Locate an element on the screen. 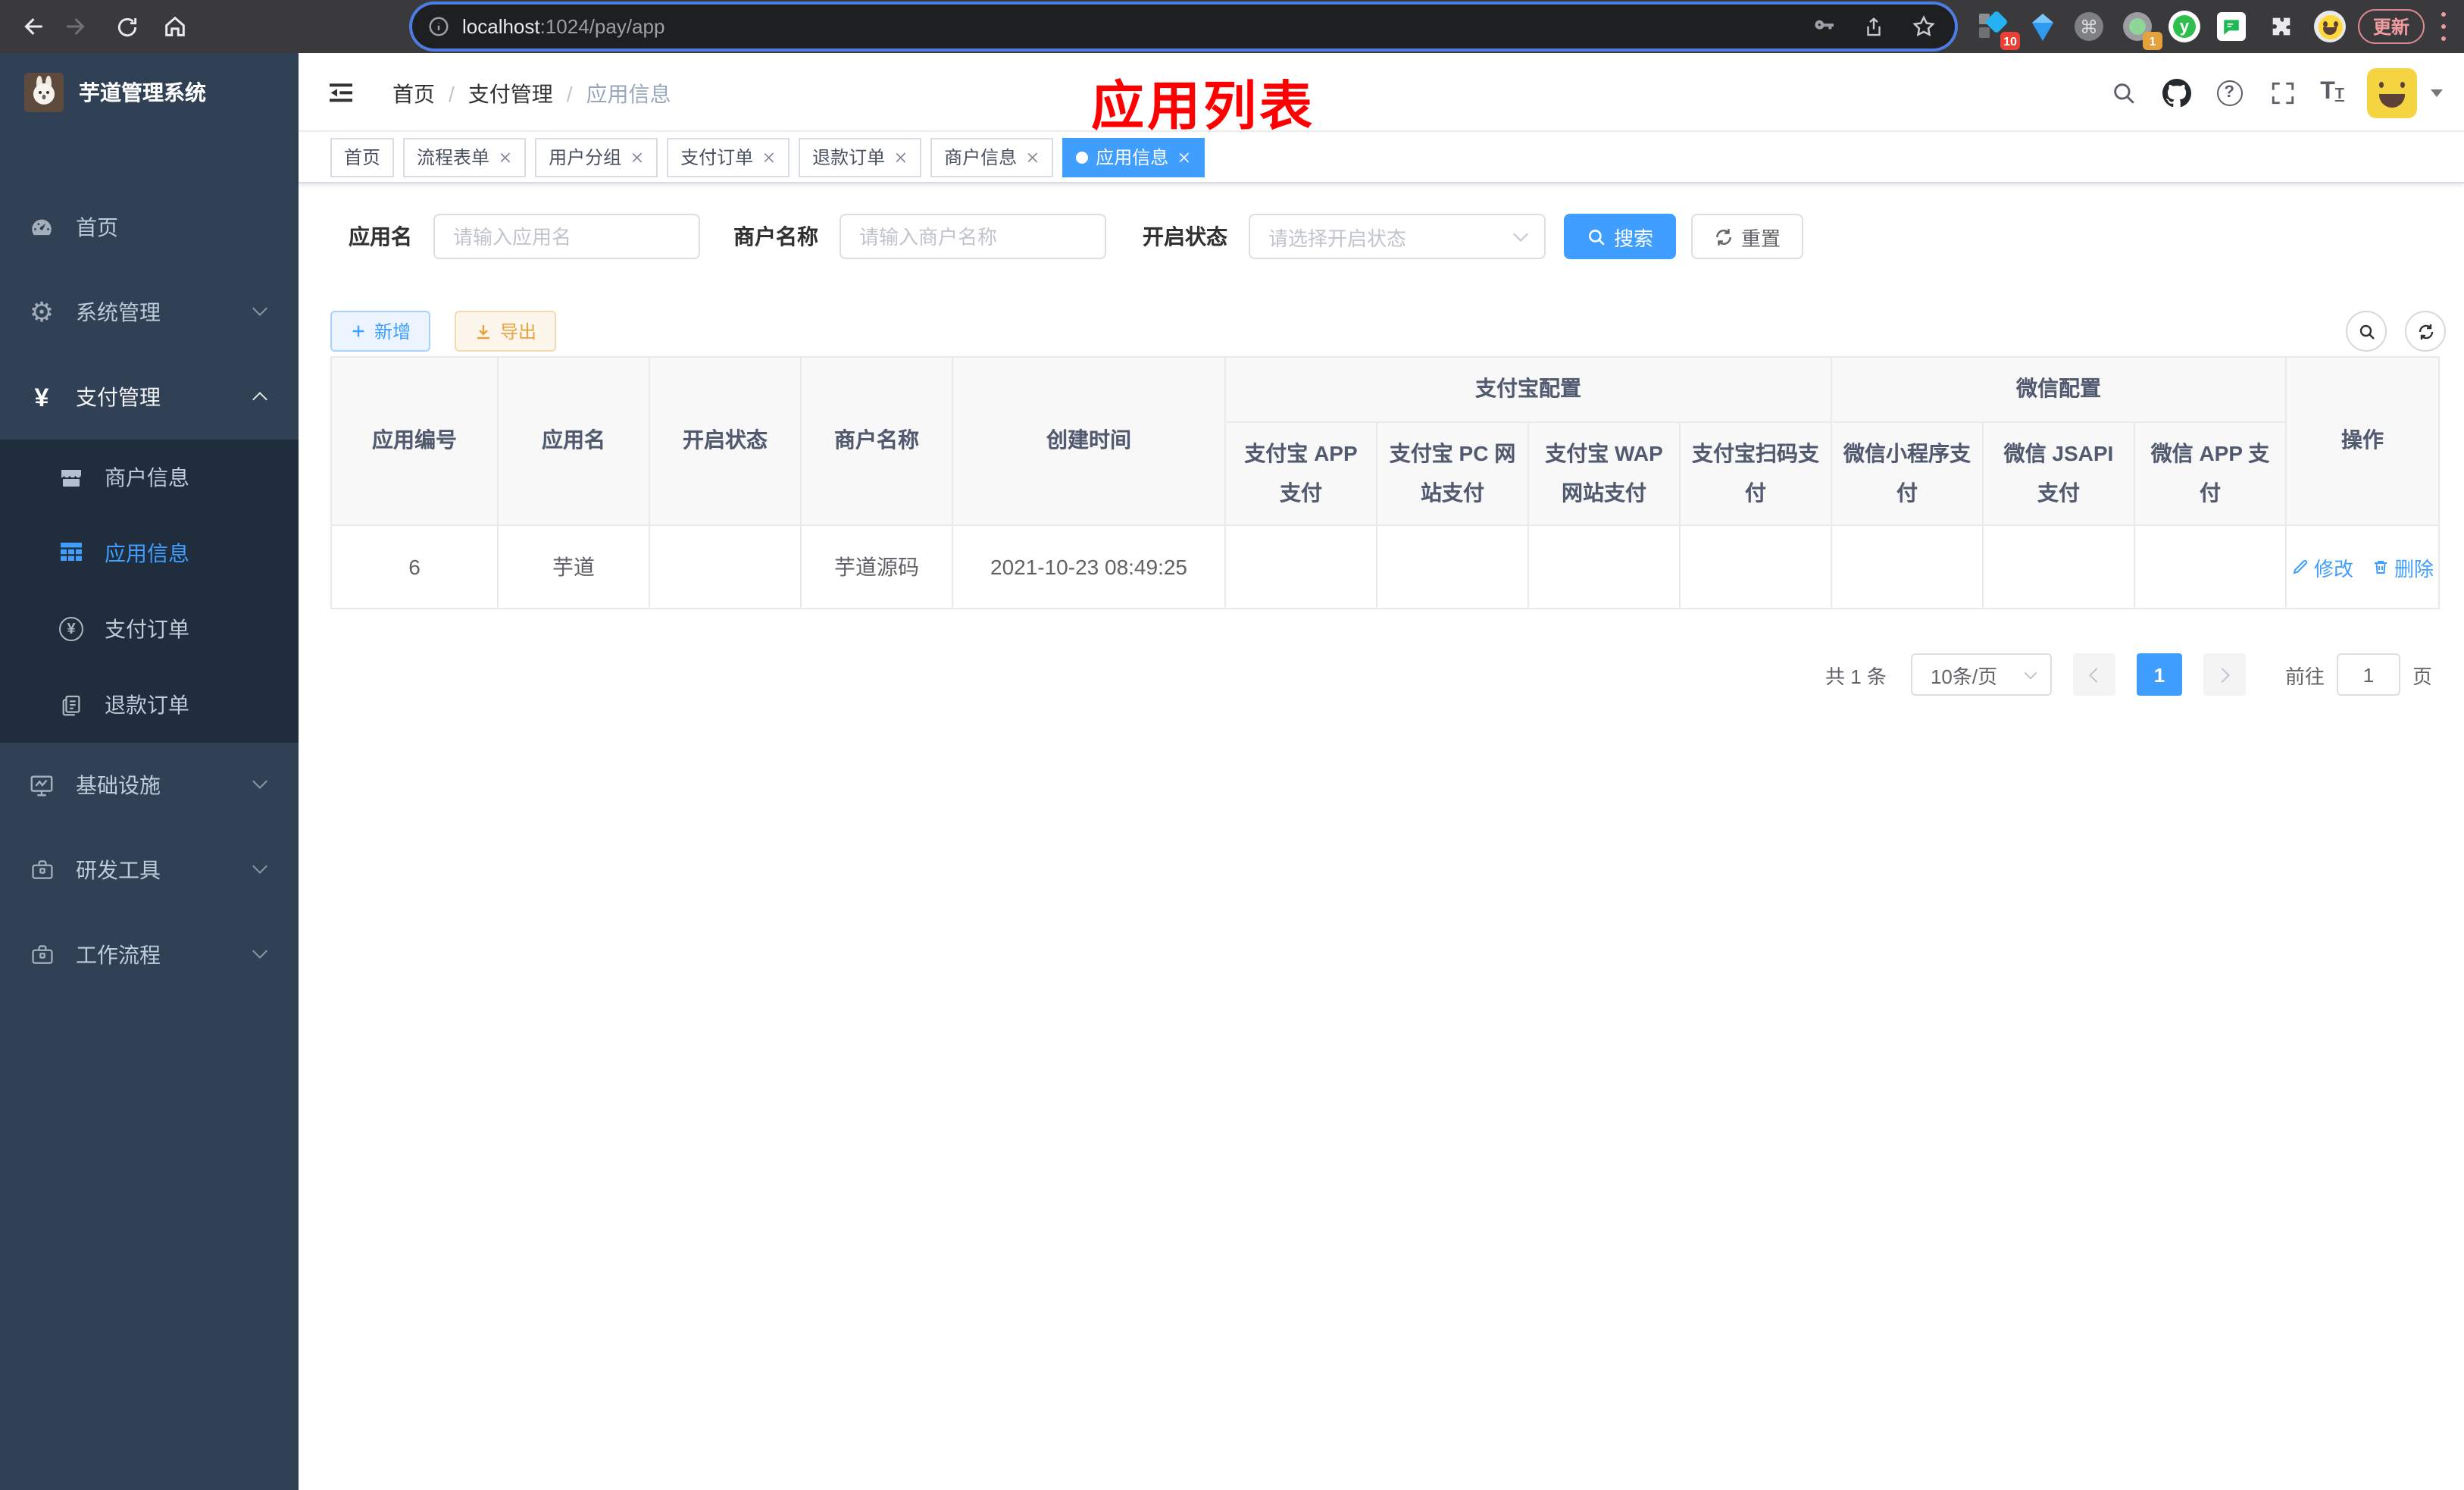  col-merchant: 商户名称 is located at coordinates (876, 441).